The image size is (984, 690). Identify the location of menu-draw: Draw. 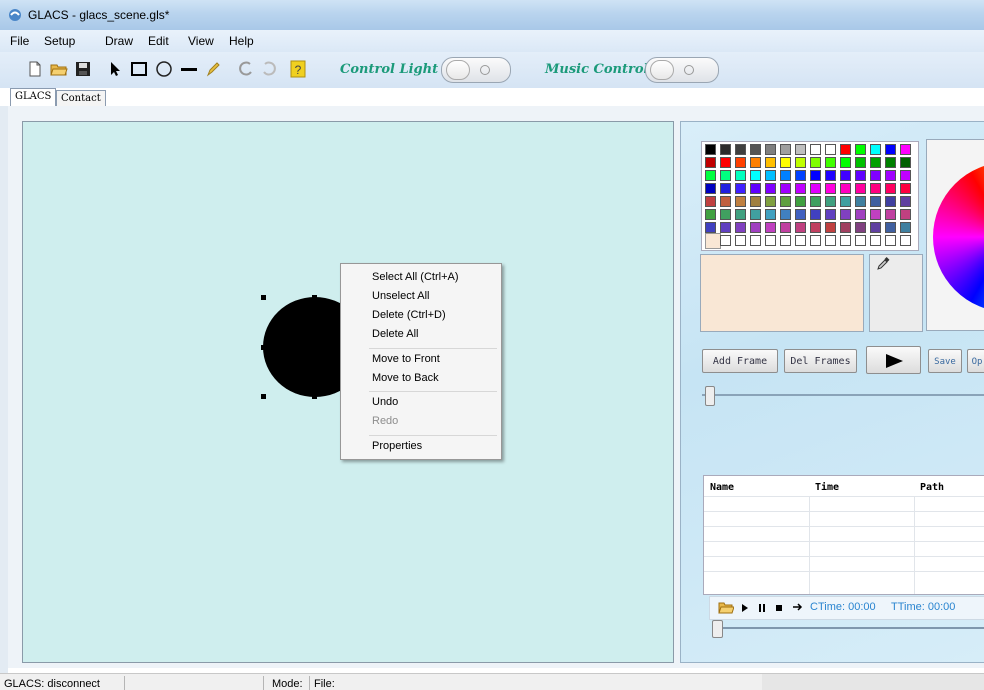
(119, 41).